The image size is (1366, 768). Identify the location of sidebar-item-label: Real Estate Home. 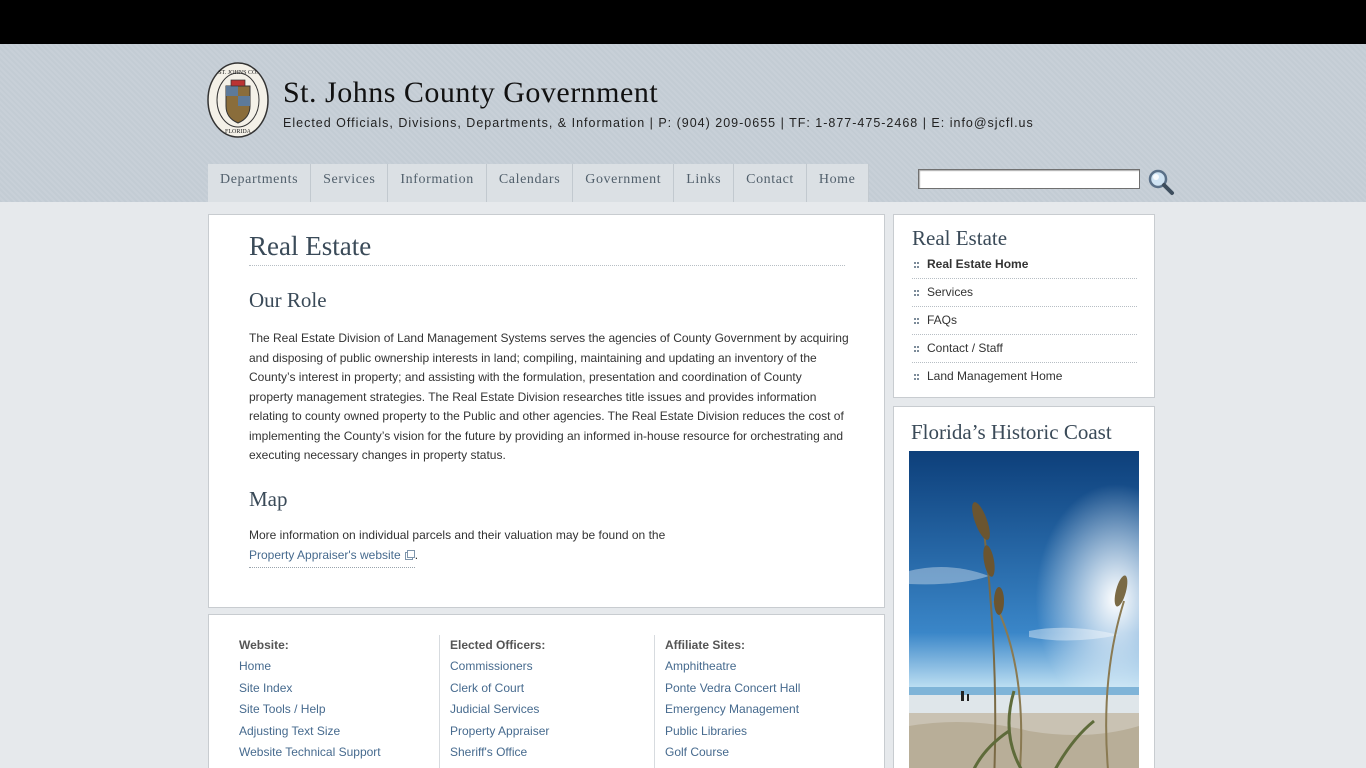
(978, 264).